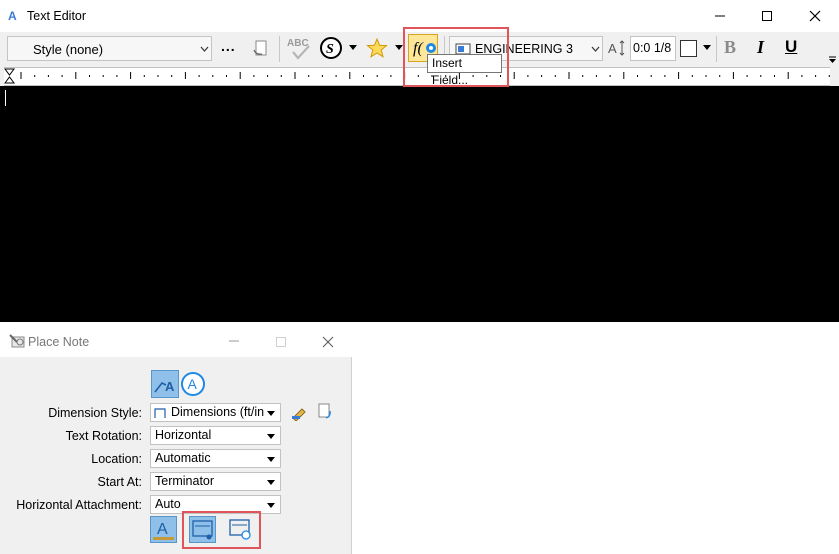  What do you see at coordinates (160, 413) in the screenshot?
I see `dimension-style-icon` at bounding box center [160, 413].